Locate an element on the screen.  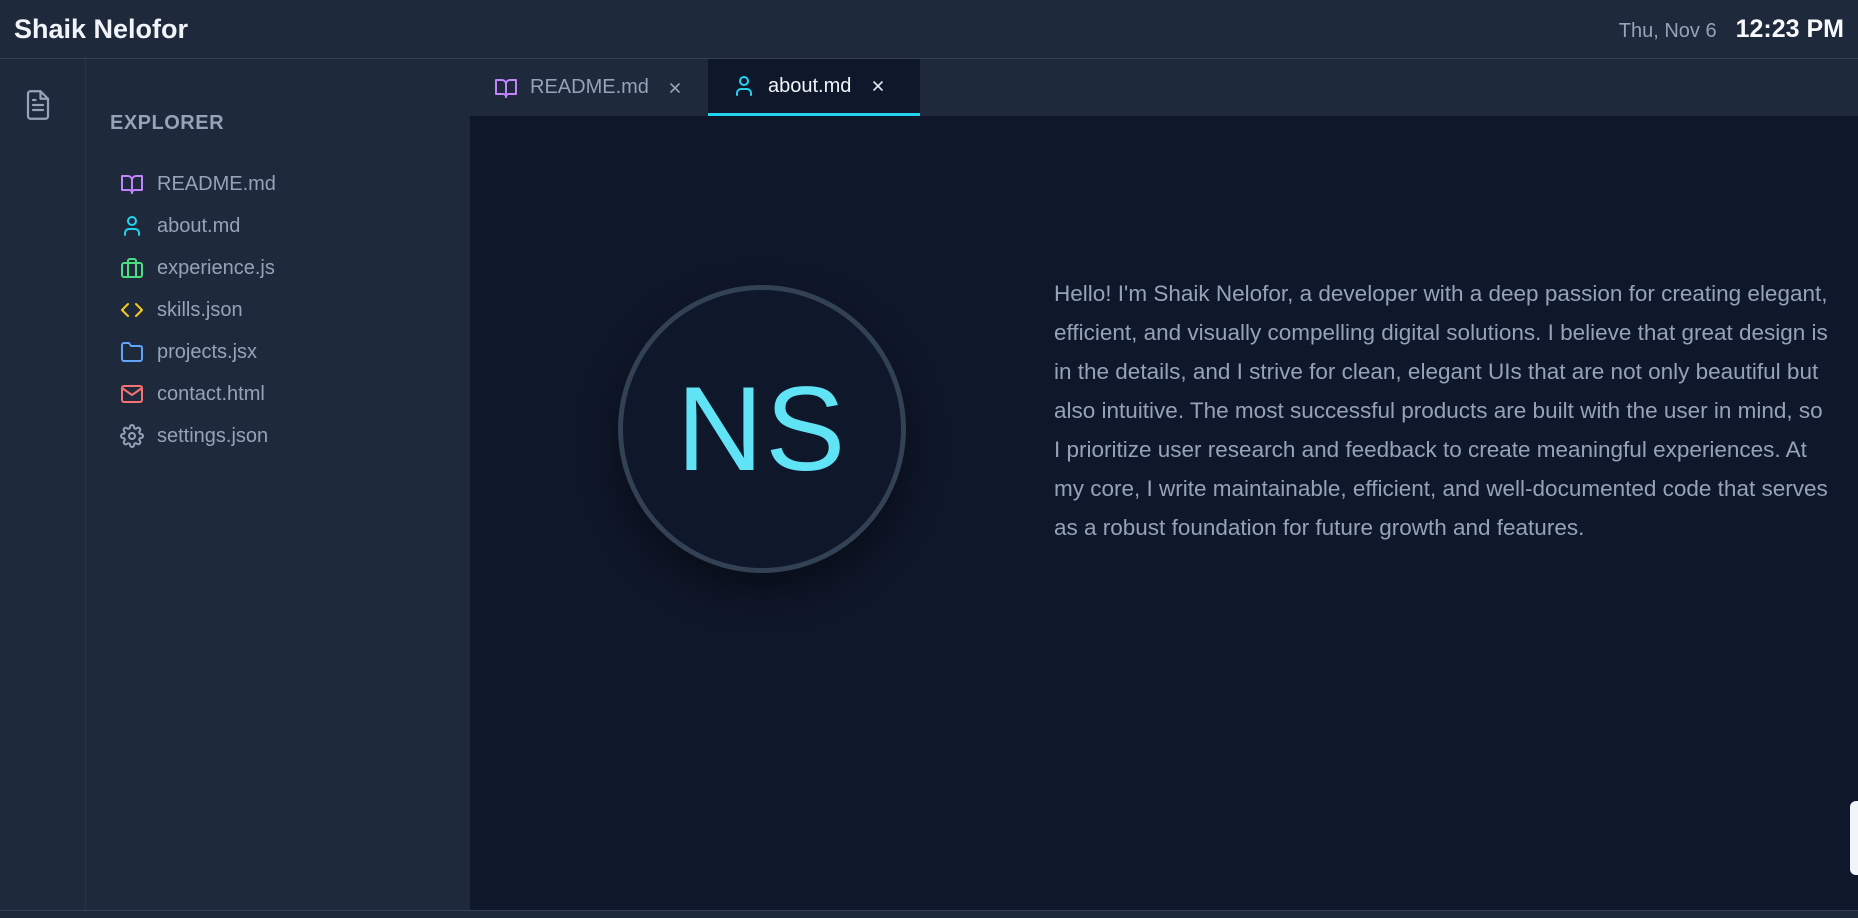
file-item-skills: skills.json is located at coordinates (280, 310).